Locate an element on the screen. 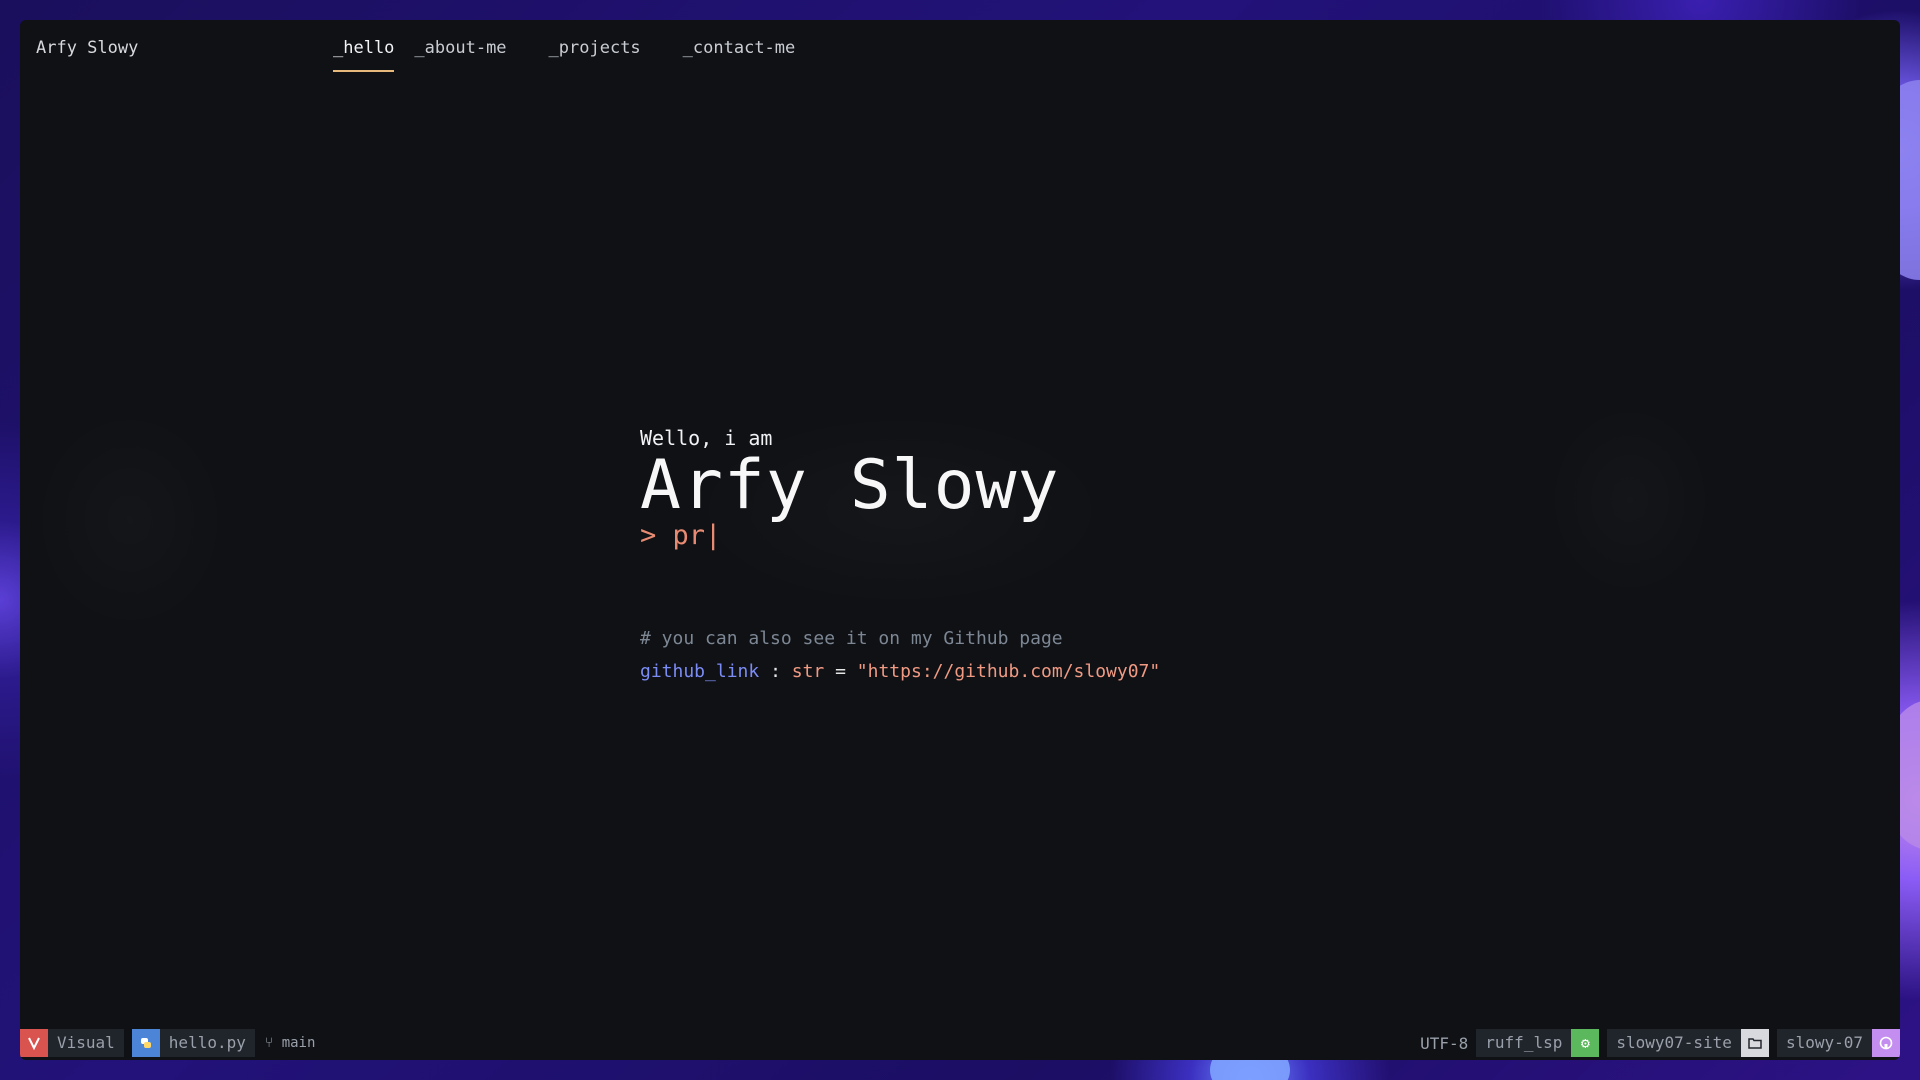  code-variable: github_link is located at coordinates (700, 671).